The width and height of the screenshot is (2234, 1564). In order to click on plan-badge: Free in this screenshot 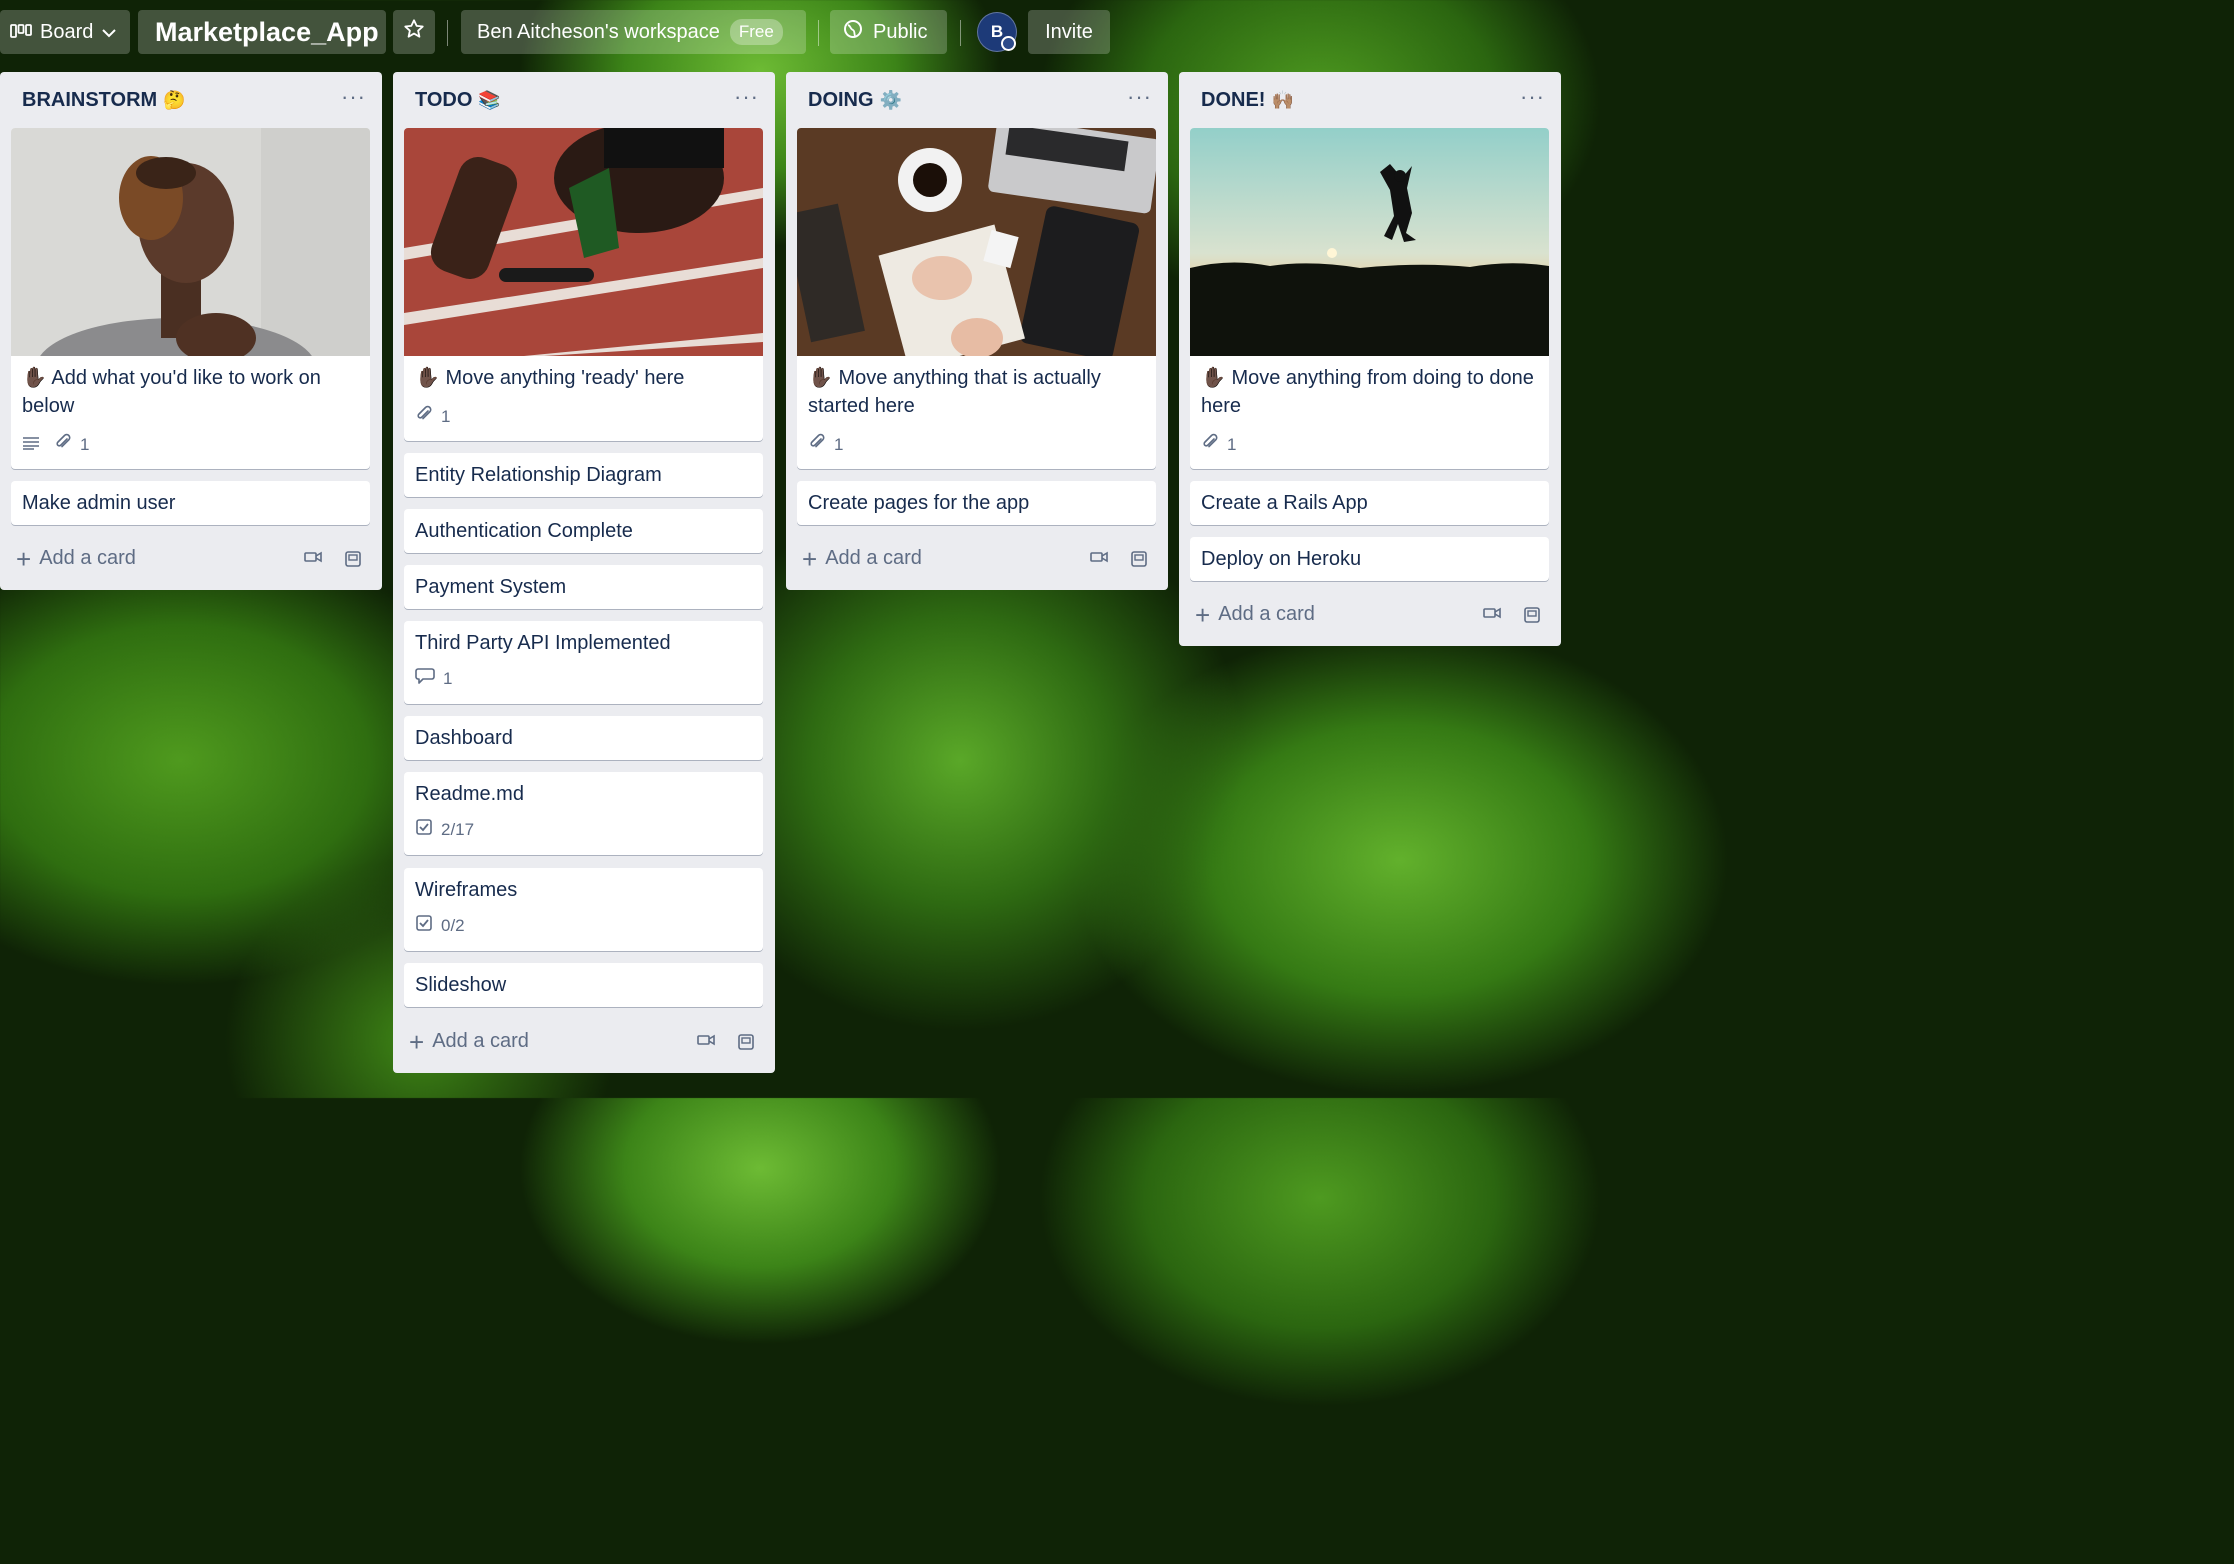, I will do `click(756, 32)`.